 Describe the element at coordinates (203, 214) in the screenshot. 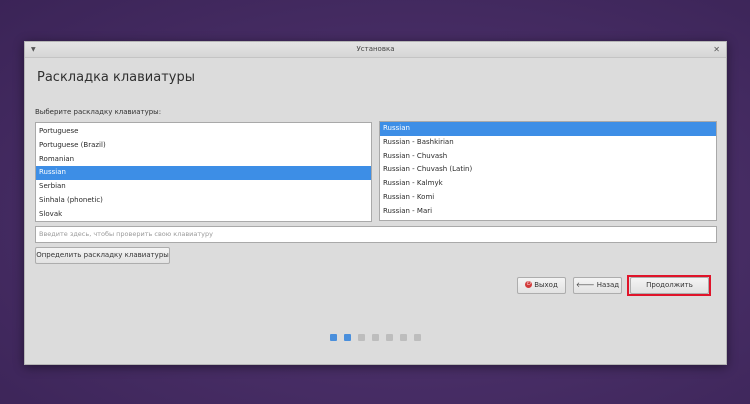

I see `layout-item: Slovak` at that location.